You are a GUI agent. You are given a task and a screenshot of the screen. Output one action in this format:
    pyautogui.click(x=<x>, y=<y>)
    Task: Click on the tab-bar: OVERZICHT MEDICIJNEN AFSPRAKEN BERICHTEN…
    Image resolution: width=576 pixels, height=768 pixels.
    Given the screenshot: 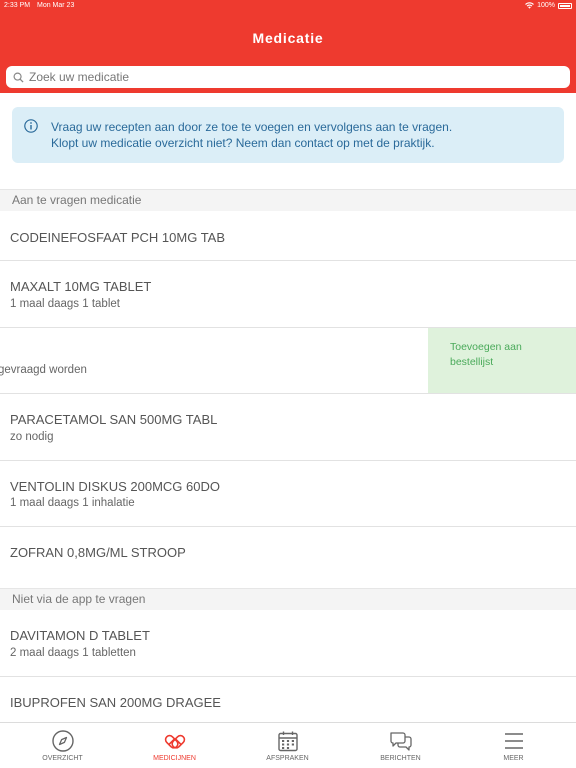 What is the action you would take?
    pyautogui.click(x=288, y=745)
    